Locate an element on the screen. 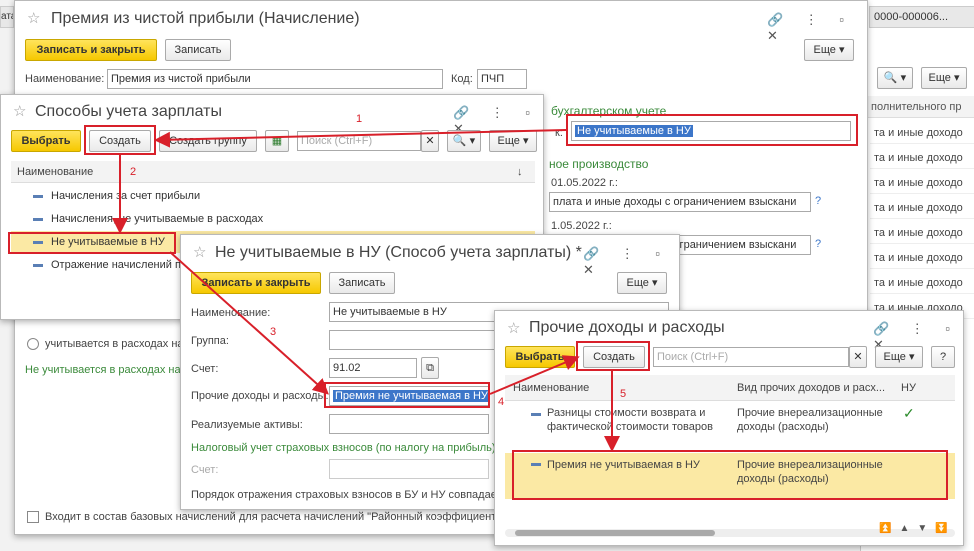 This screenshot has width=974, height=551. step-number-2: 2 is located at coordinates (133, 172).